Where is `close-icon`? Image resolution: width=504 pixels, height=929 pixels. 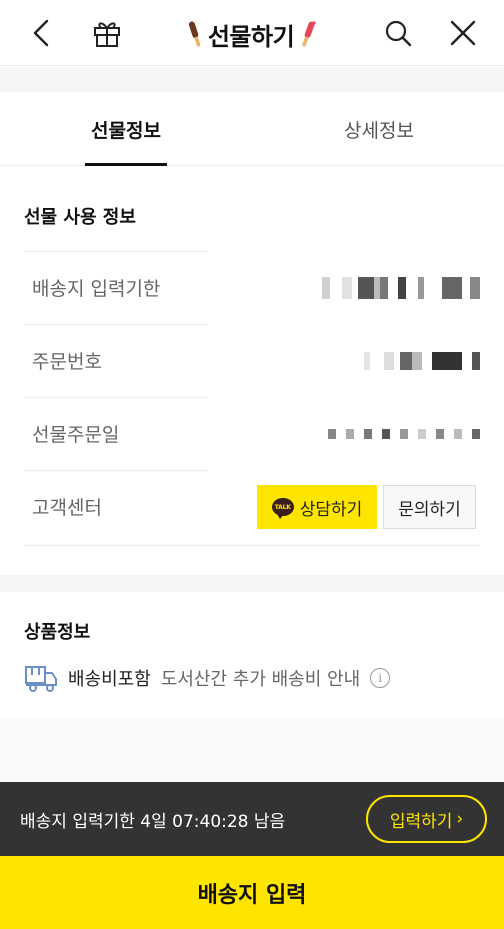 close-icon is located at coordinates (463, 33).